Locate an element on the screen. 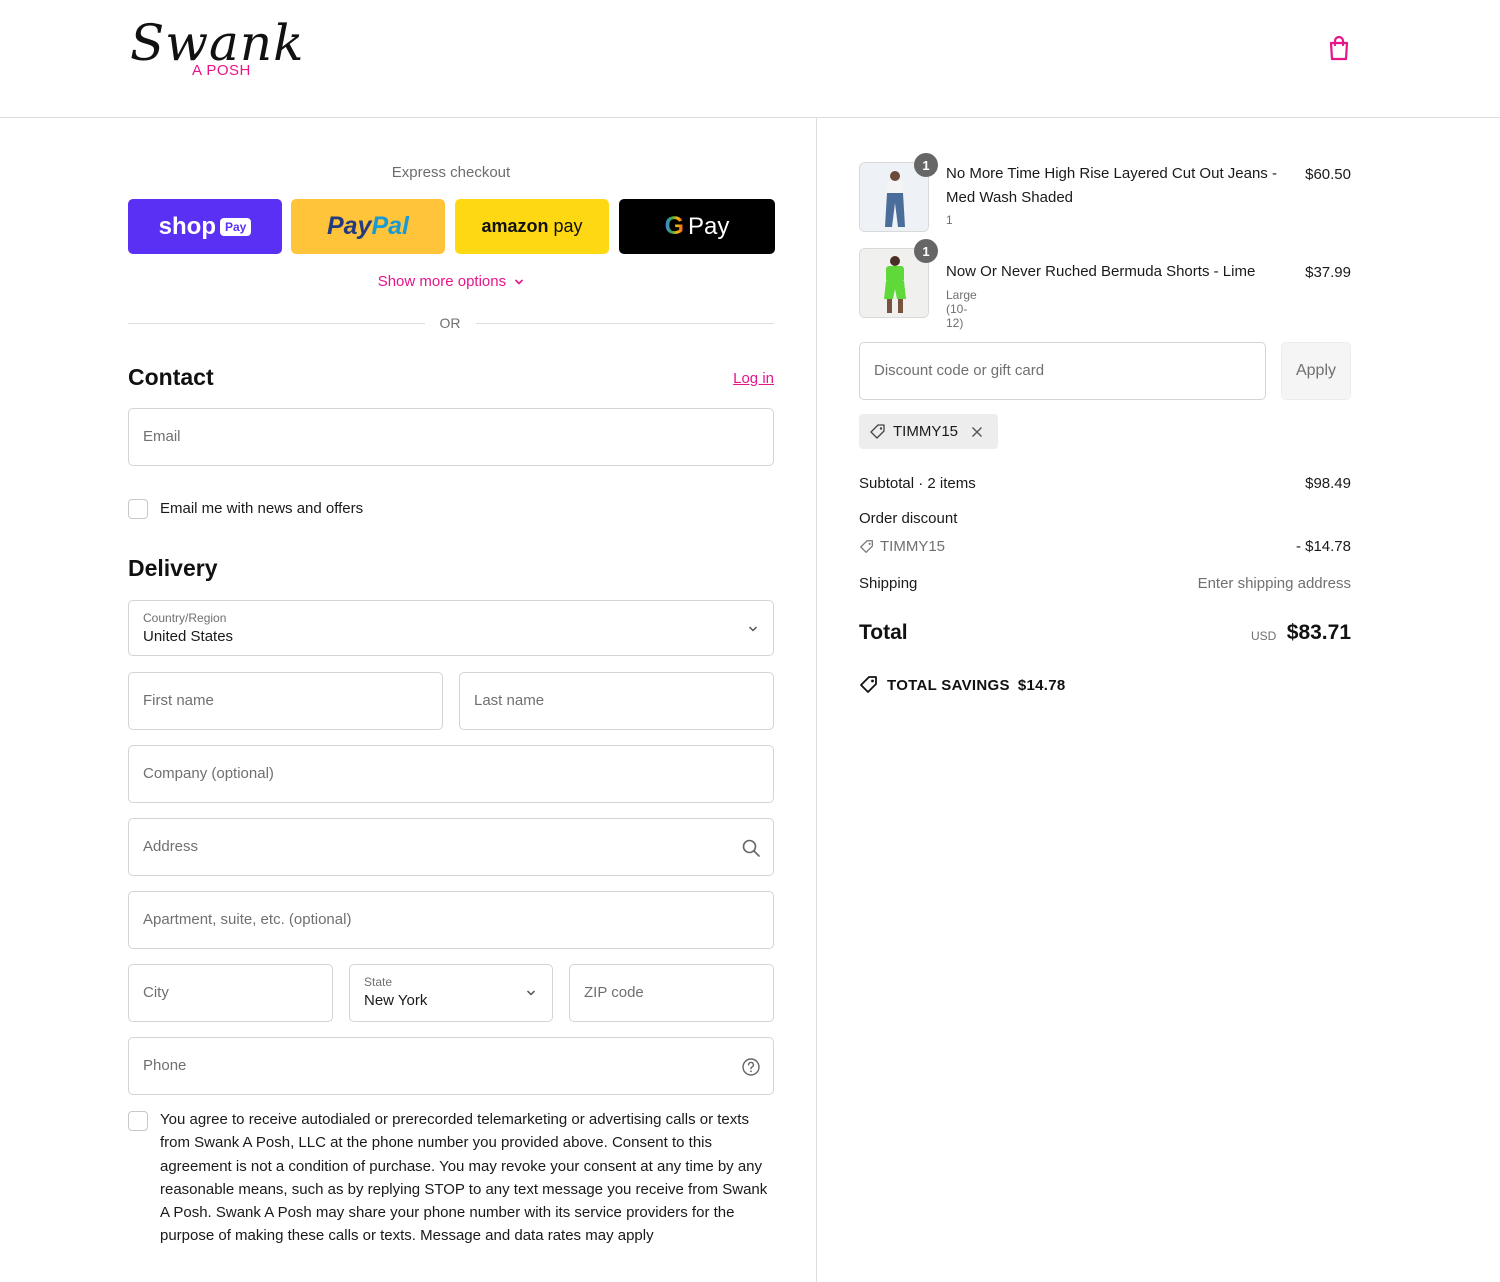  brand-logo: Swank A POSH is located at coordinates (216, 47).